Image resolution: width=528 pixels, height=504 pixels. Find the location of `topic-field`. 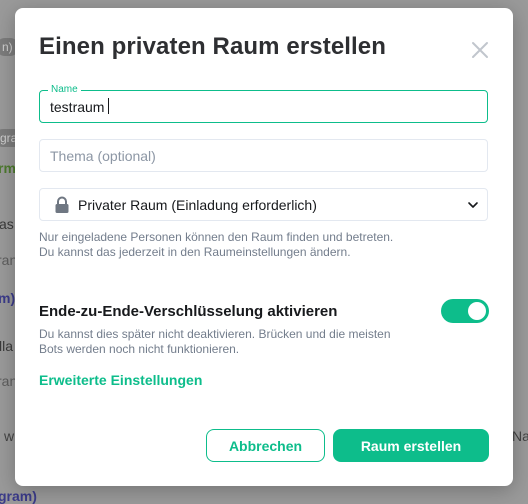

topic-field is located at coordinates (263, 155).